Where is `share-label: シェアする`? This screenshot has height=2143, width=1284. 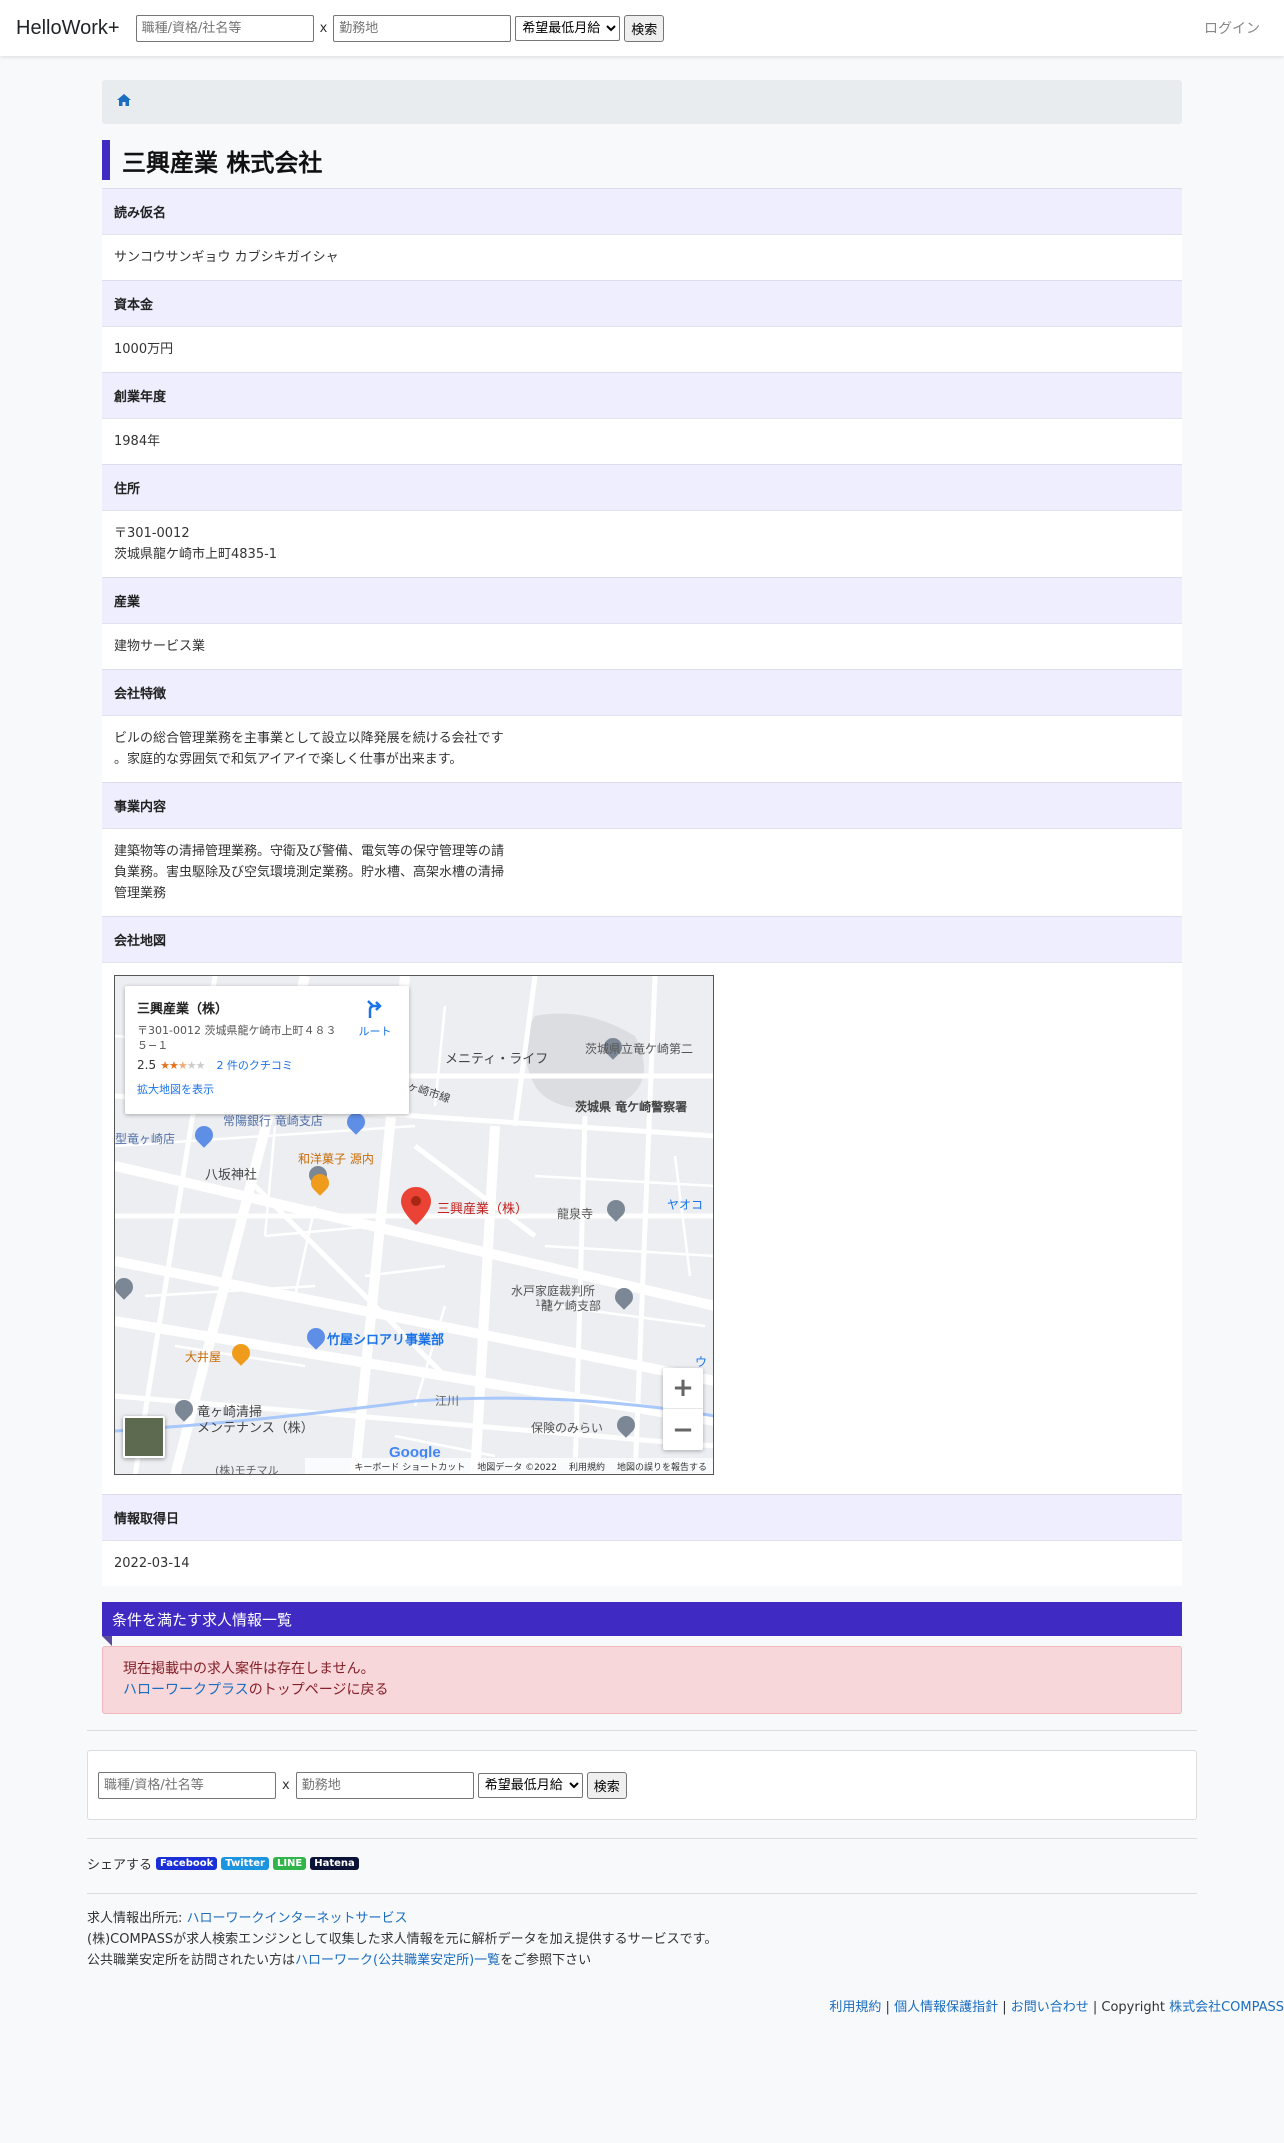
share-label: シェアする is located at coordinates (120, 1865).